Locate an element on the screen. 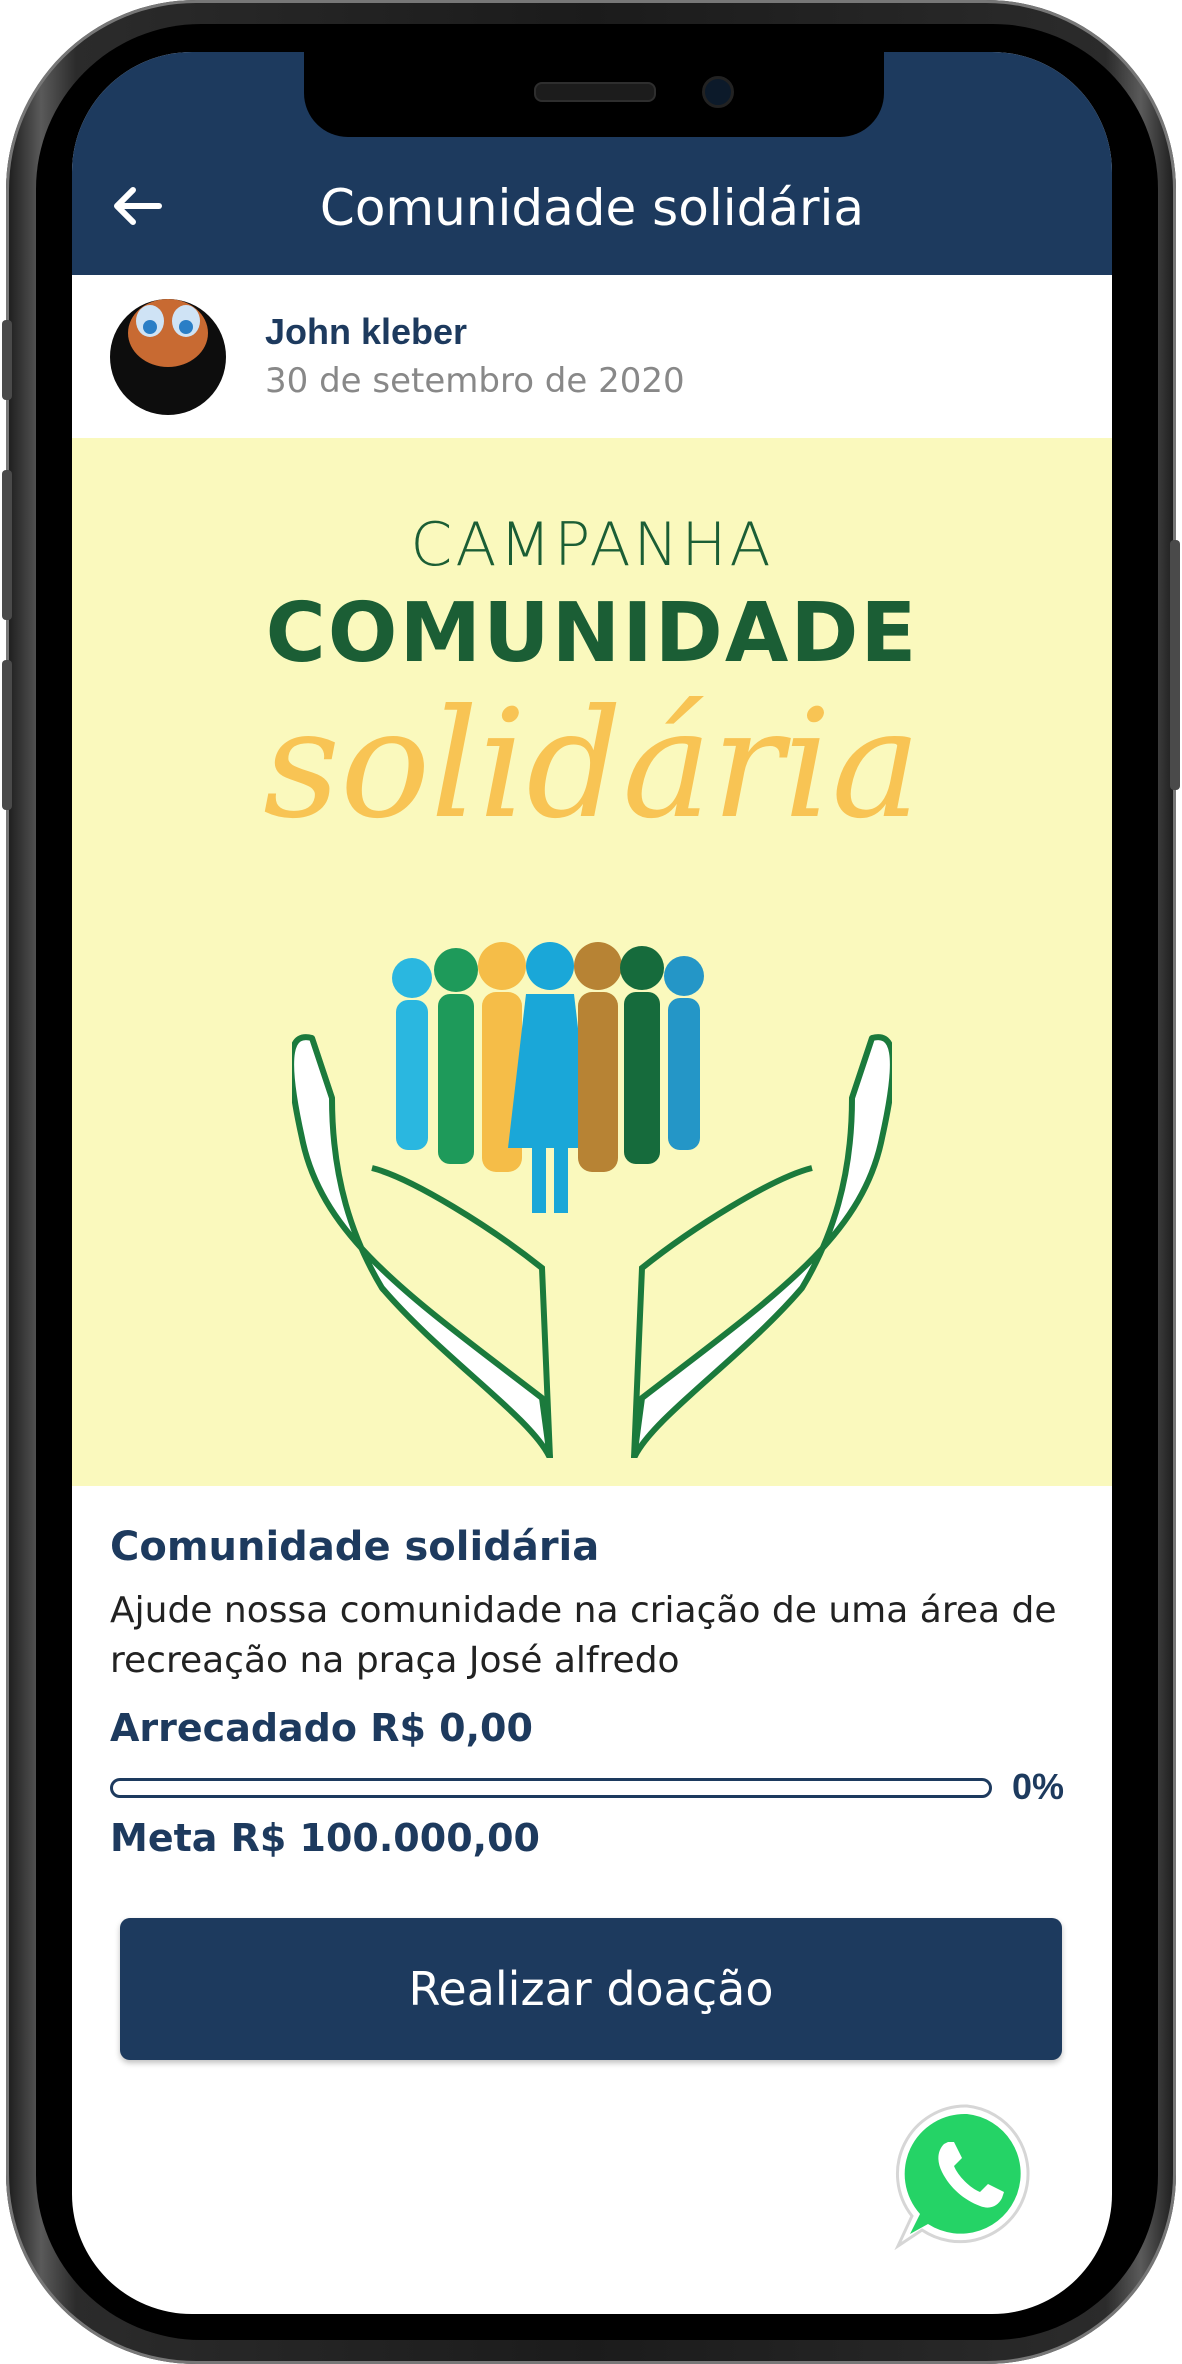 This screenshot has width=1182, height=2364. back-button is located at coordinates (137, 206).